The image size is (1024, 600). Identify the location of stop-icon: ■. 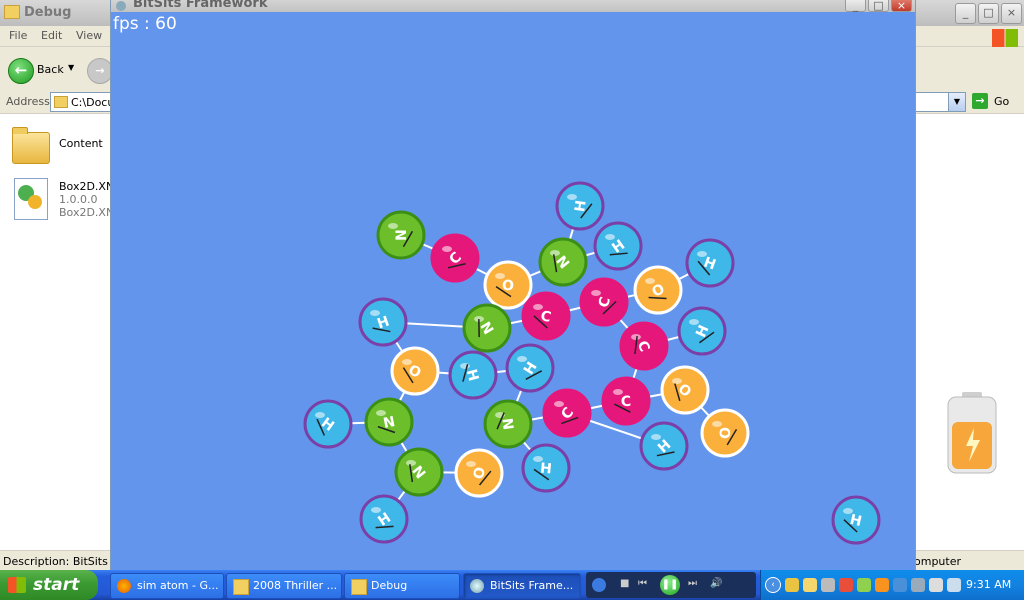
(624, 583).